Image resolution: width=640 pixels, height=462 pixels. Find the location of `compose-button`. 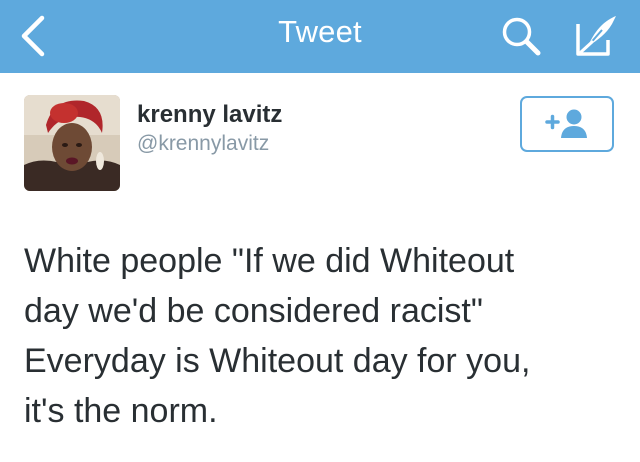

compose-button is located at coordinates (597, 36).